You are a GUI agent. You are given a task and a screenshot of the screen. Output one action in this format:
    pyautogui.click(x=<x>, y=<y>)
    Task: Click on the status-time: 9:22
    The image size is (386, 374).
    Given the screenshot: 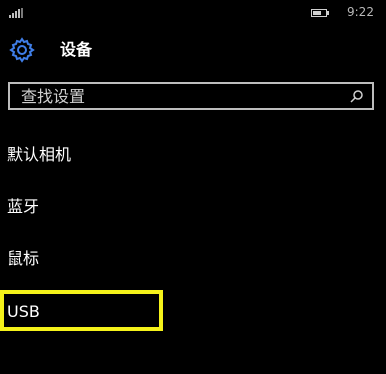 What is the action you would take?
    pyautogui.click(x=360, y=12)
    